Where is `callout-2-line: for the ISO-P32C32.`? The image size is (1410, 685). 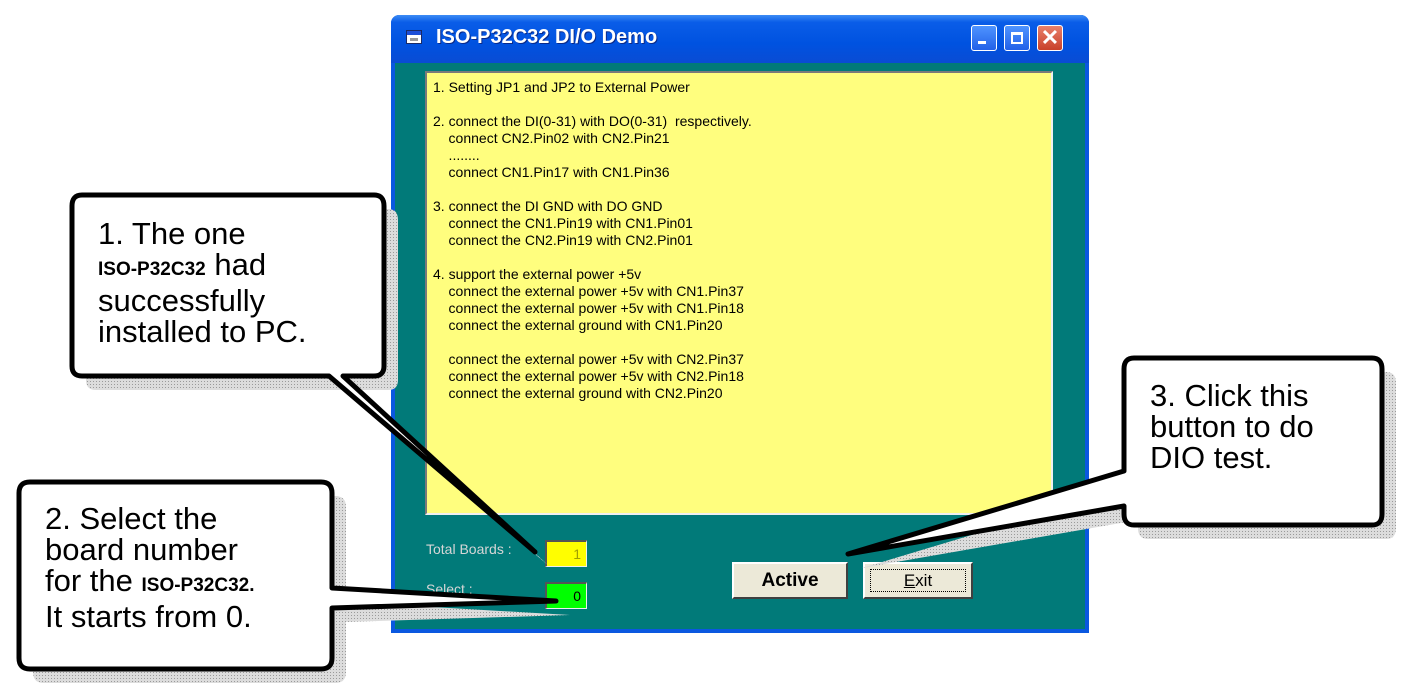
callout-2-line: for the ISO-P32C32. is located at coordinates (150, 580).